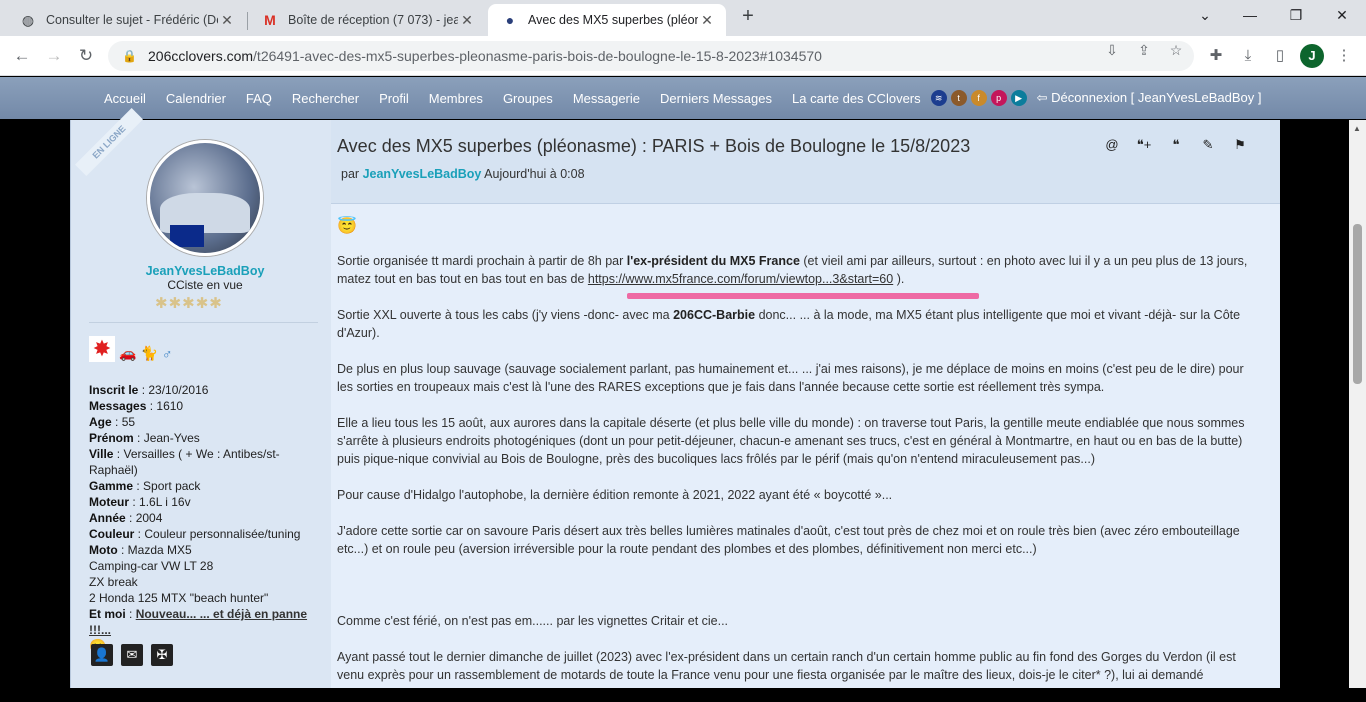 The width and height of the screenshot is (1366, 702). What do you see at coordinates (856, 98) in the screenshot?
I see `nav-carte: La carte des CClovers` at bounding box center [856, 98].